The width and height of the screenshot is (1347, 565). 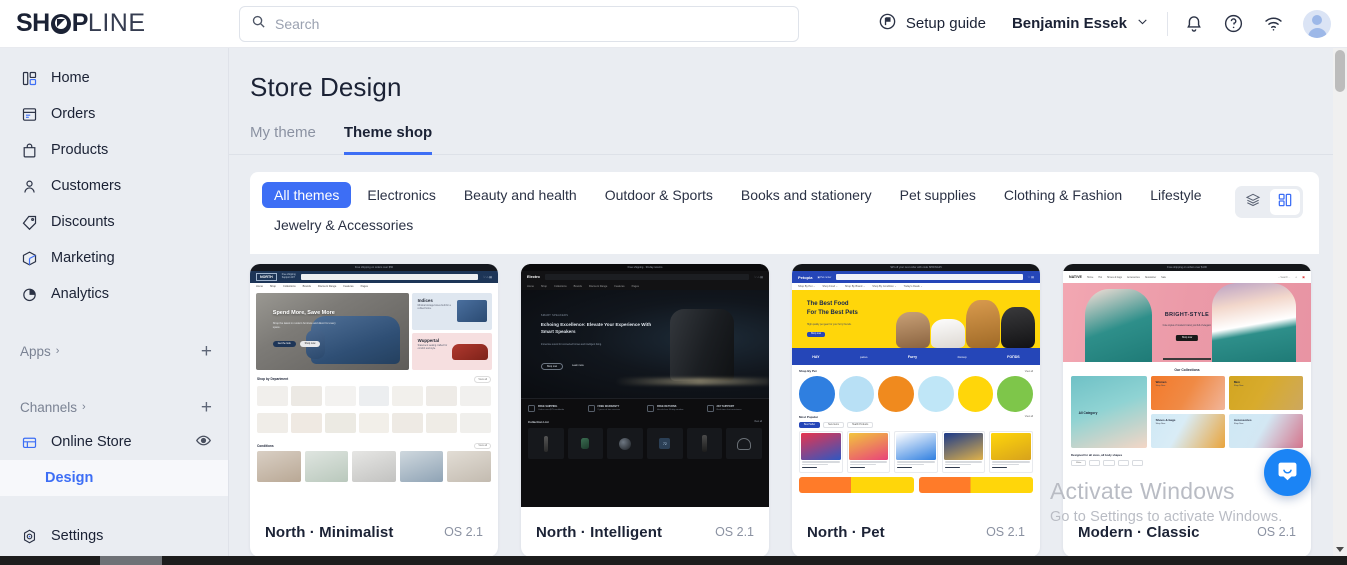 What do you see at coordinates (1340, 302) in the screenshot?
I see `page-scrollbar` at bounding box center [1340, 302].